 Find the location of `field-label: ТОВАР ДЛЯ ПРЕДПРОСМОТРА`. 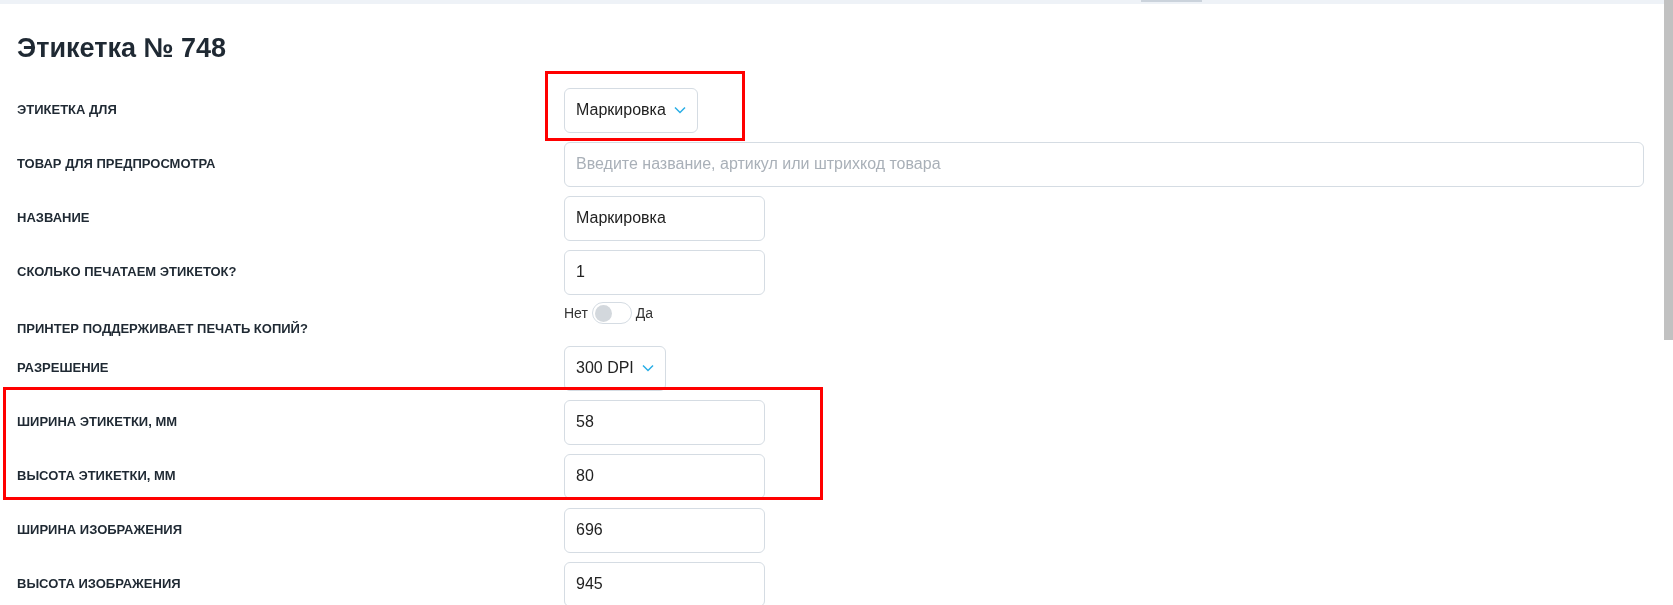

field-label: ТОВАР ДЛЯ ПРЕДПРОСМОТРА is located at coordinates (117, 164).